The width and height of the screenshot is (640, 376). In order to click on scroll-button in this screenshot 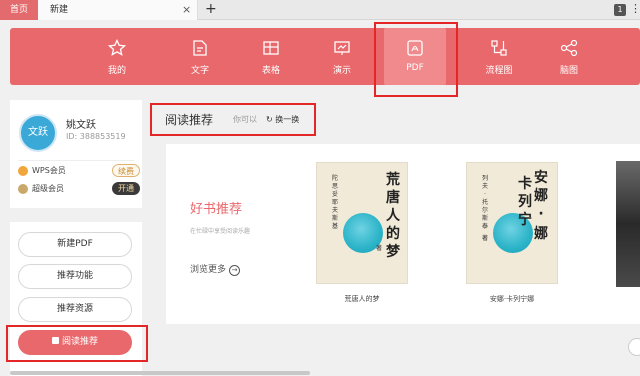, I will do `click(634, 347)`.